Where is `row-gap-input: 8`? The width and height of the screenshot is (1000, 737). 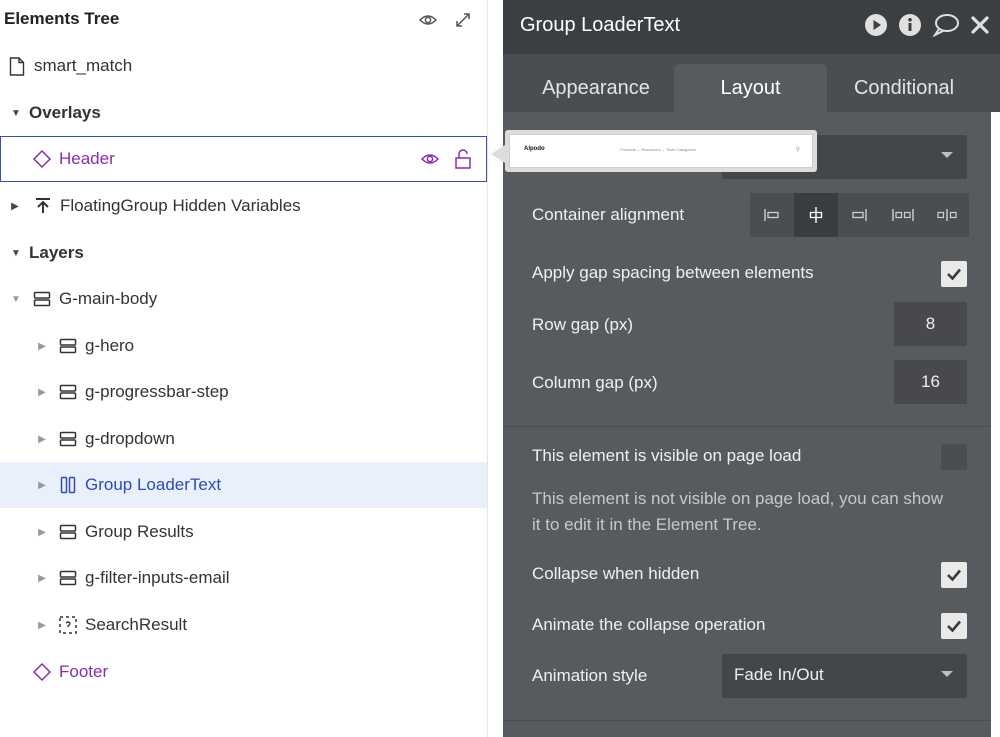
row-gap-input: 8 is located at coordinates (930, 324).